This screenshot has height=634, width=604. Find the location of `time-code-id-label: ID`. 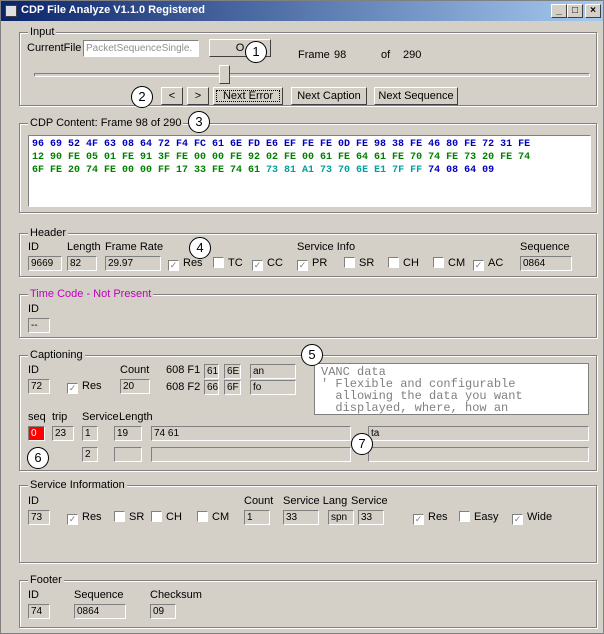

time-code-id-label: ID is located at coordinates (33, 309).